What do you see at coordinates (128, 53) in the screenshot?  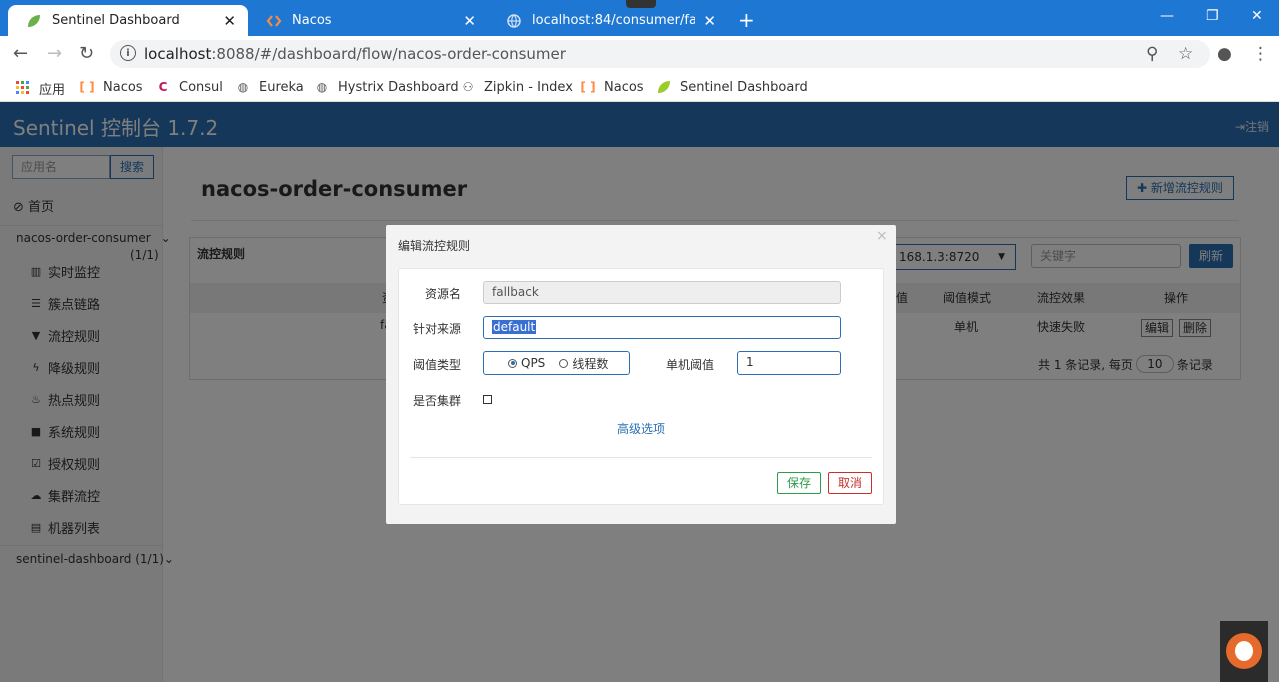 I see `info-icon: i` at bounding box center [128, 53].